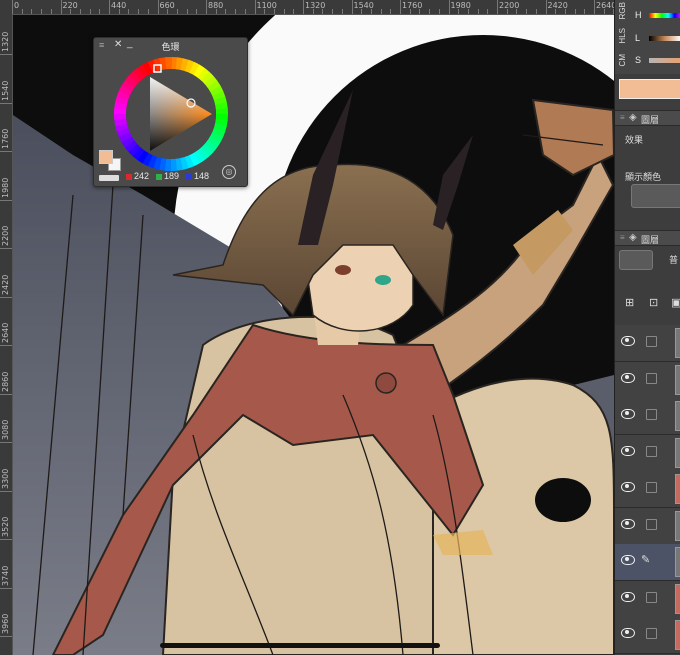 The image size is (680, 655). What do you see at coordinates (629, 302) in the screenshot?
I see `new-layer-icon: ⊞` at bounding box center [629, 302].